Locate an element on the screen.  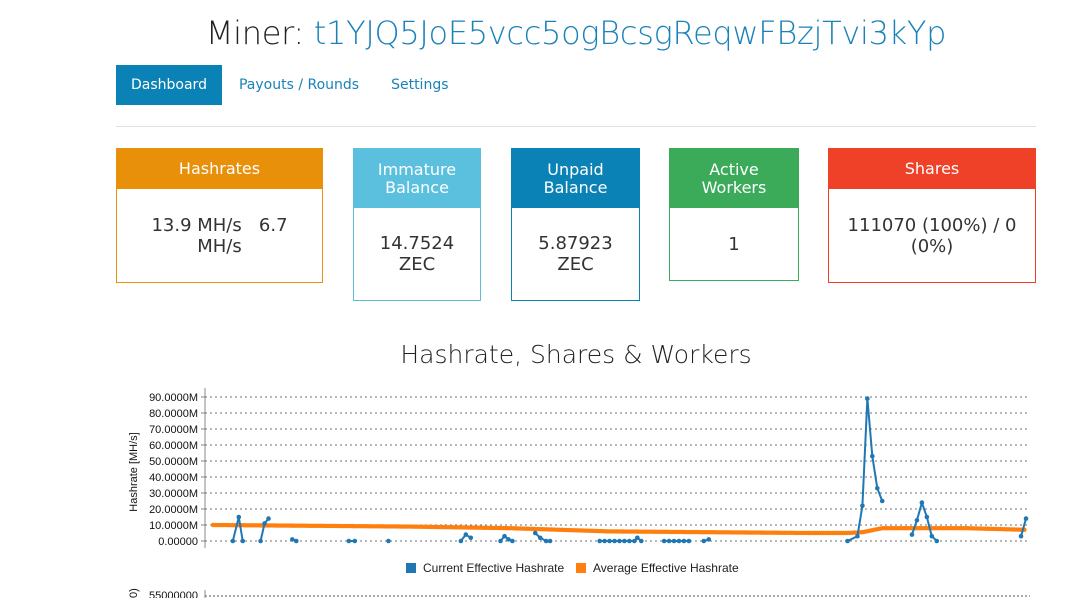
legend-swatch-average is located at coordinates (581, 568).